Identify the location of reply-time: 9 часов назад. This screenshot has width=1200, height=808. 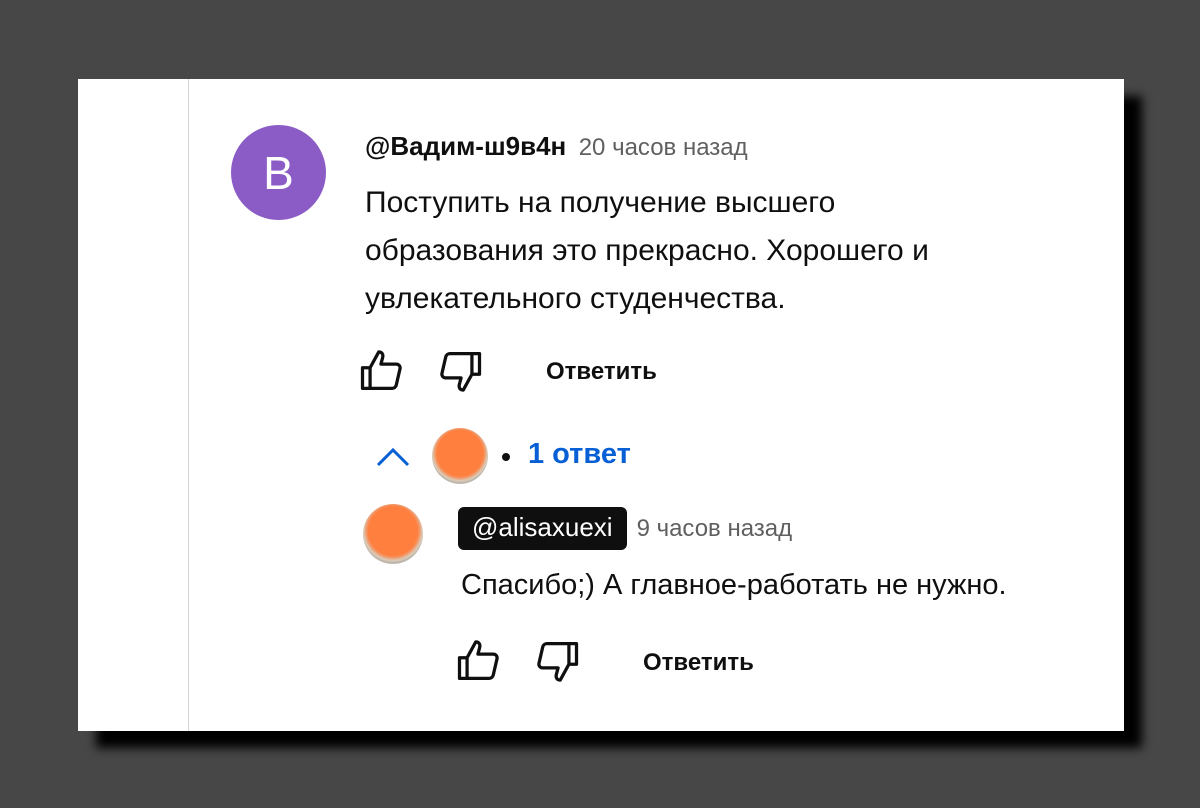
(715, 529).